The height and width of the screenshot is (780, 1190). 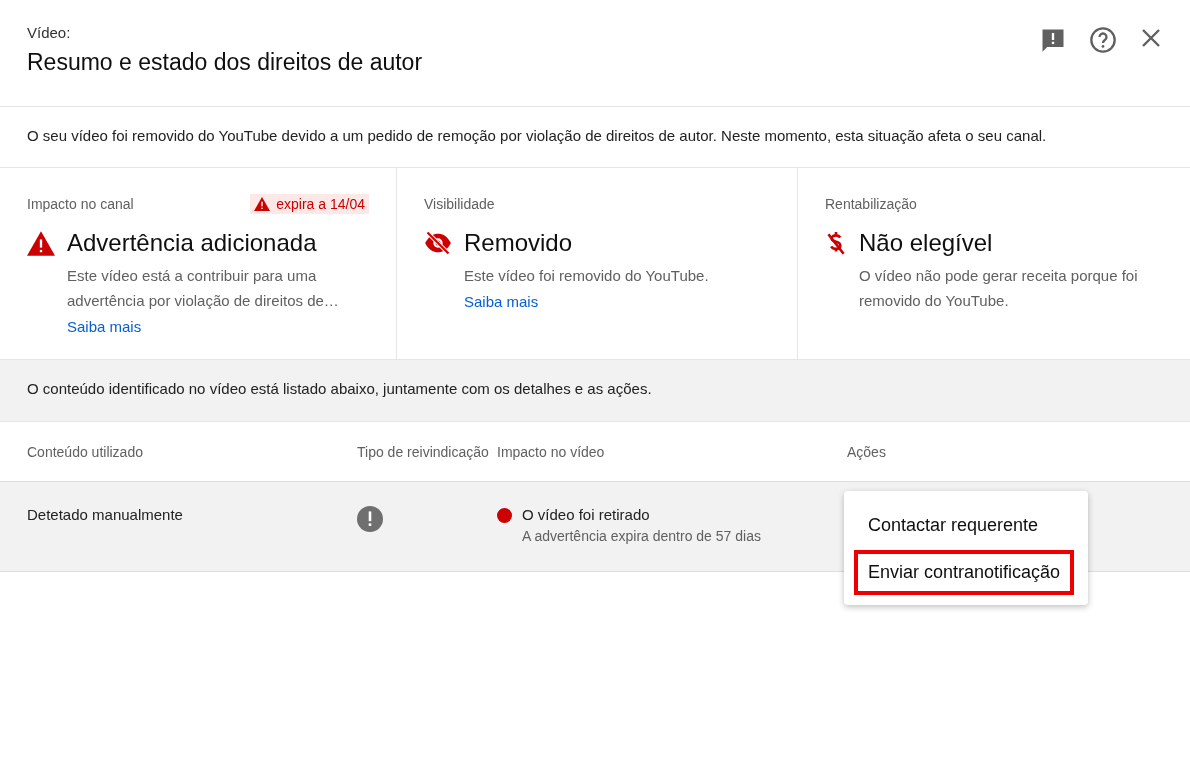 What do you see at coordinates (225, 62) in the screenshot?
I see `dialog-title: Resumo e estado dos direitos de autor` at bounding box center [225, 62].